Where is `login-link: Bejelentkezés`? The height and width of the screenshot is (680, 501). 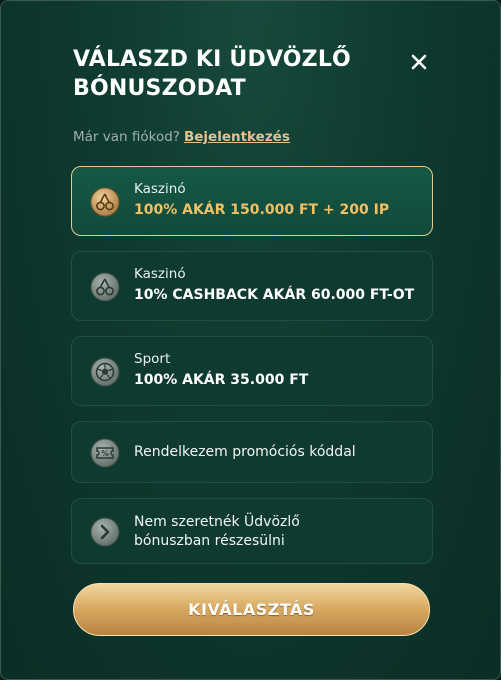 login-link: Bejelentkezés is located at coordinates (237, 137).